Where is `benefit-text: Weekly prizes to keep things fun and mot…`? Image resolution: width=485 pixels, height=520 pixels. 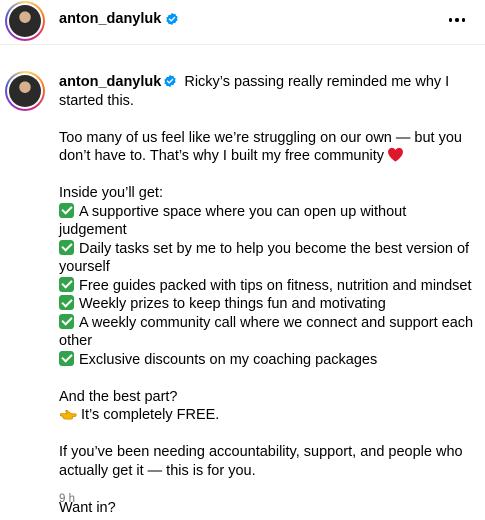
benefit-text: Weekly prizes to keep things fun and mot… is located at coordinates (232, 304).